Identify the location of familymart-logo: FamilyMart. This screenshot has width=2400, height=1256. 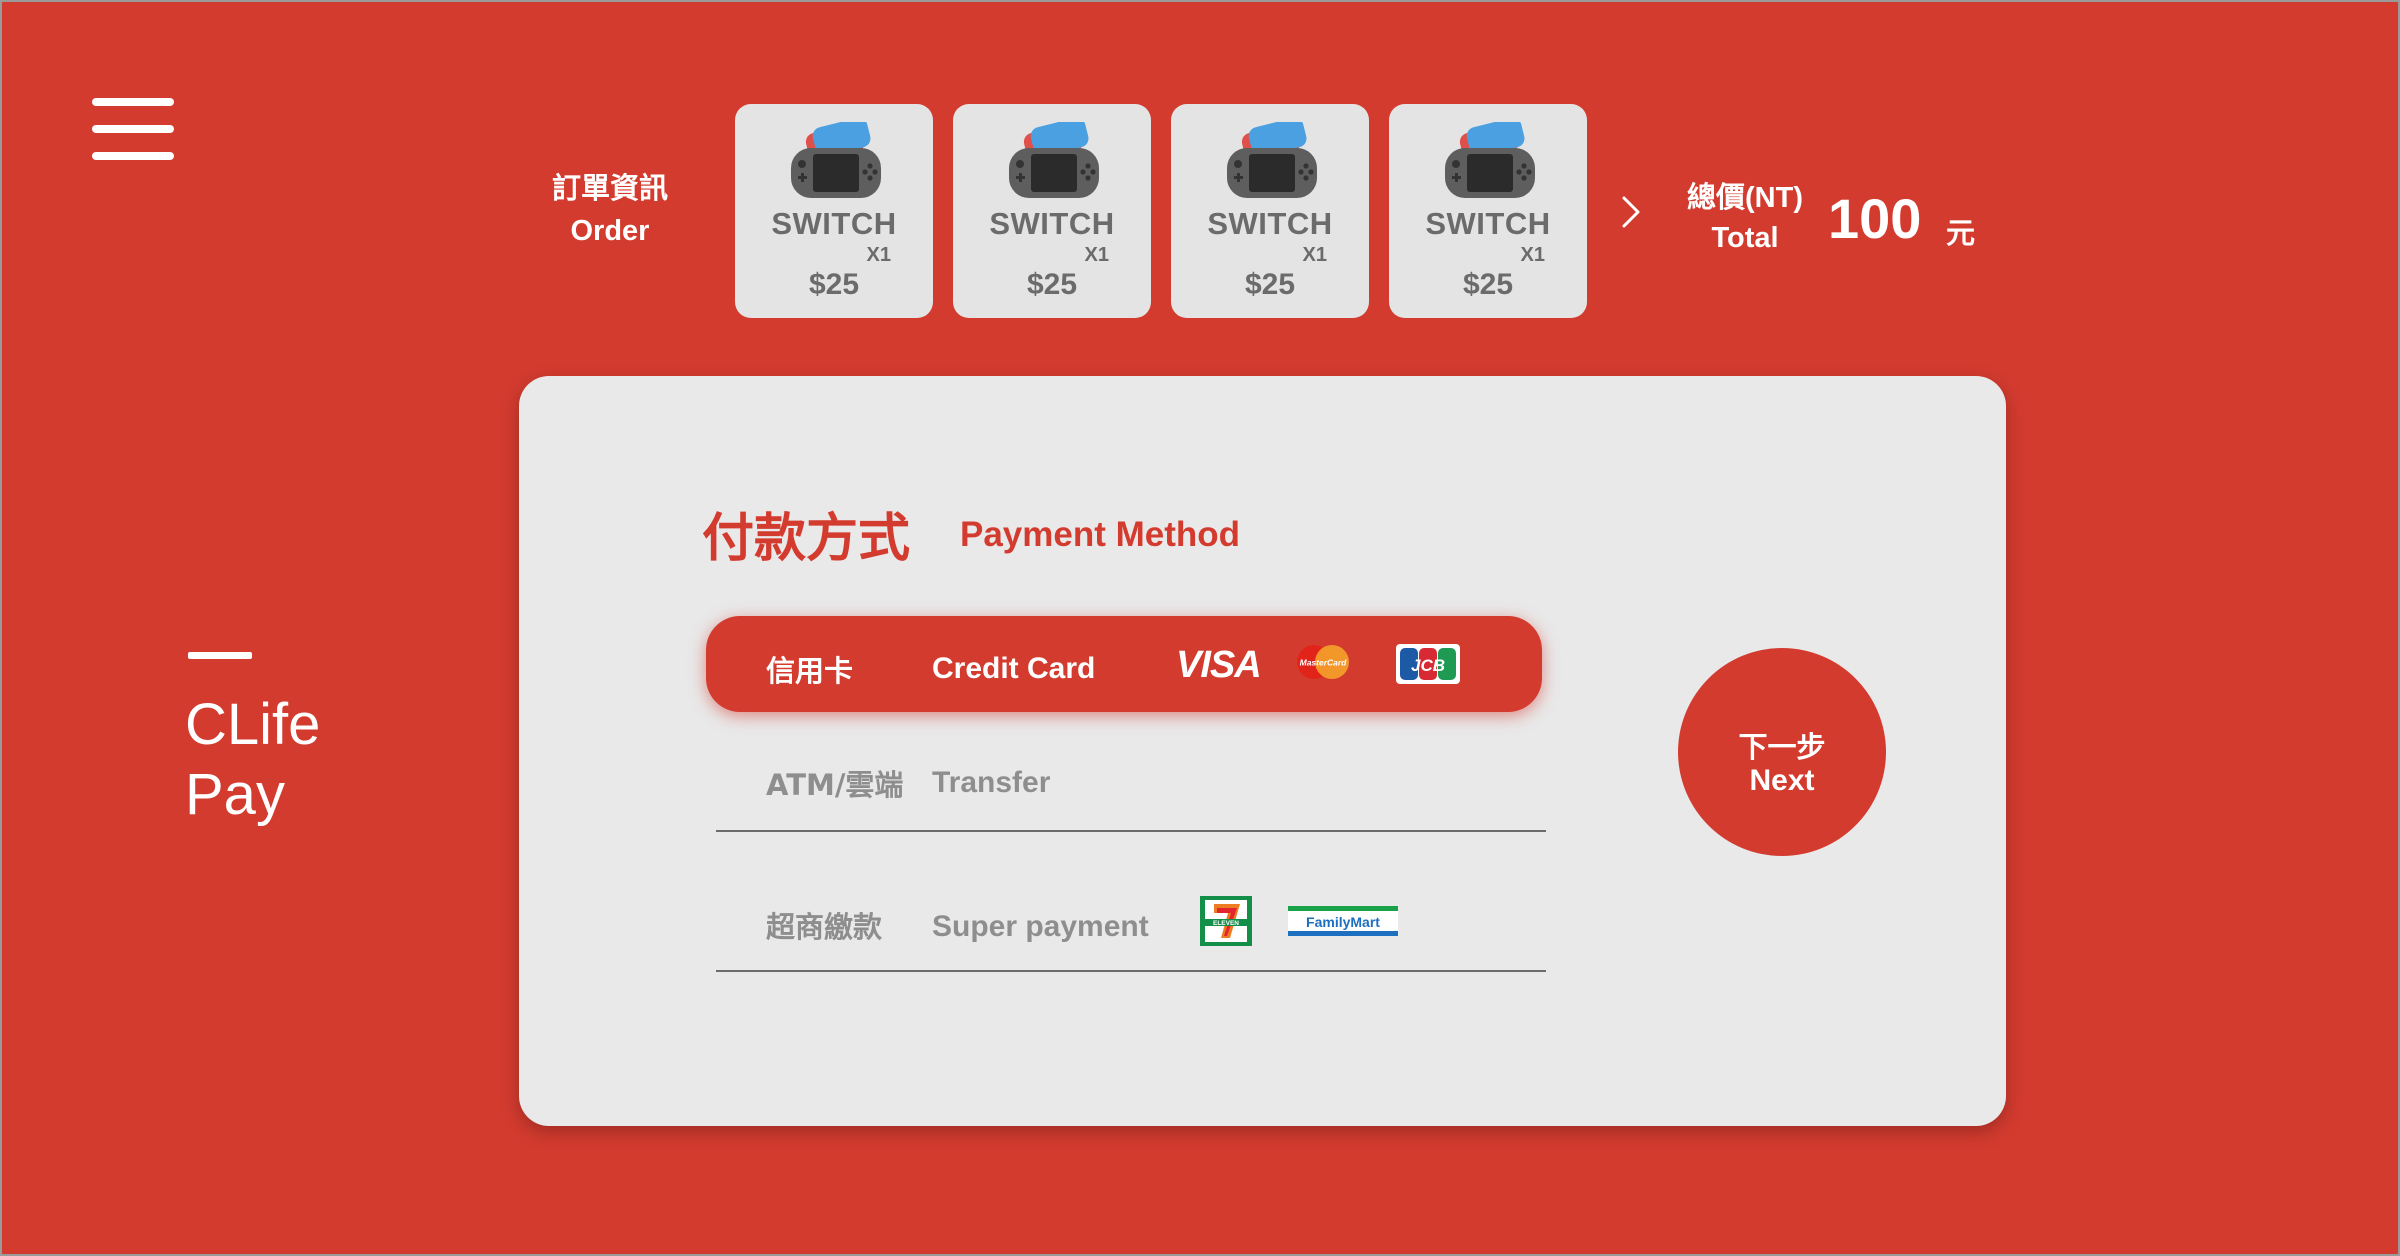
(1343, 921).